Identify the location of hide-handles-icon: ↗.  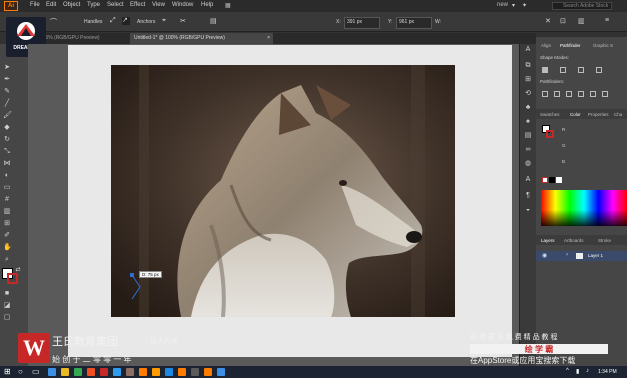
(126, 21).